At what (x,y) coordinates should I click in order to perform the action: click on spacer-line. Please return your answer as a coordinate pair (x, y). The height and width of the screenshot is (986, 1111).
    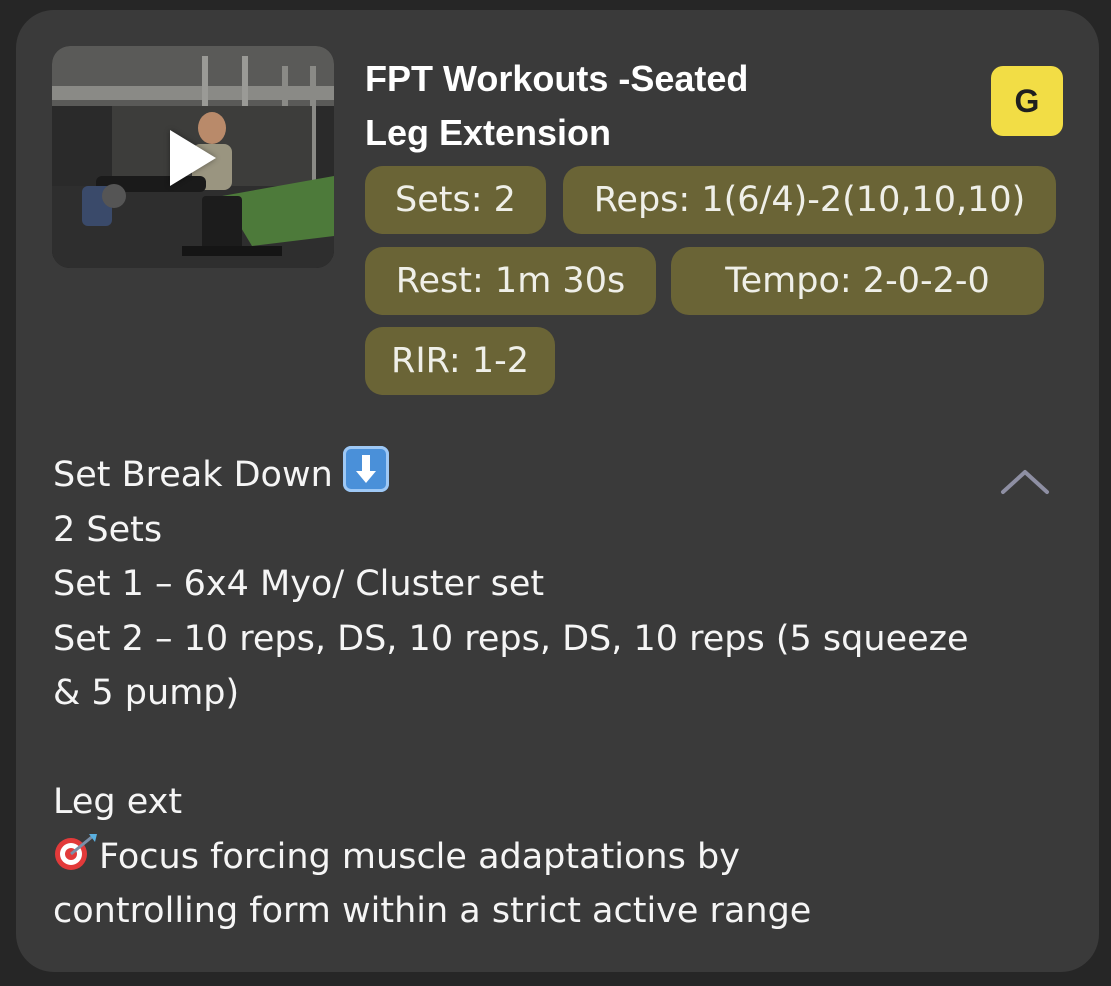
    Looking at the image, I should click on (548, 748).